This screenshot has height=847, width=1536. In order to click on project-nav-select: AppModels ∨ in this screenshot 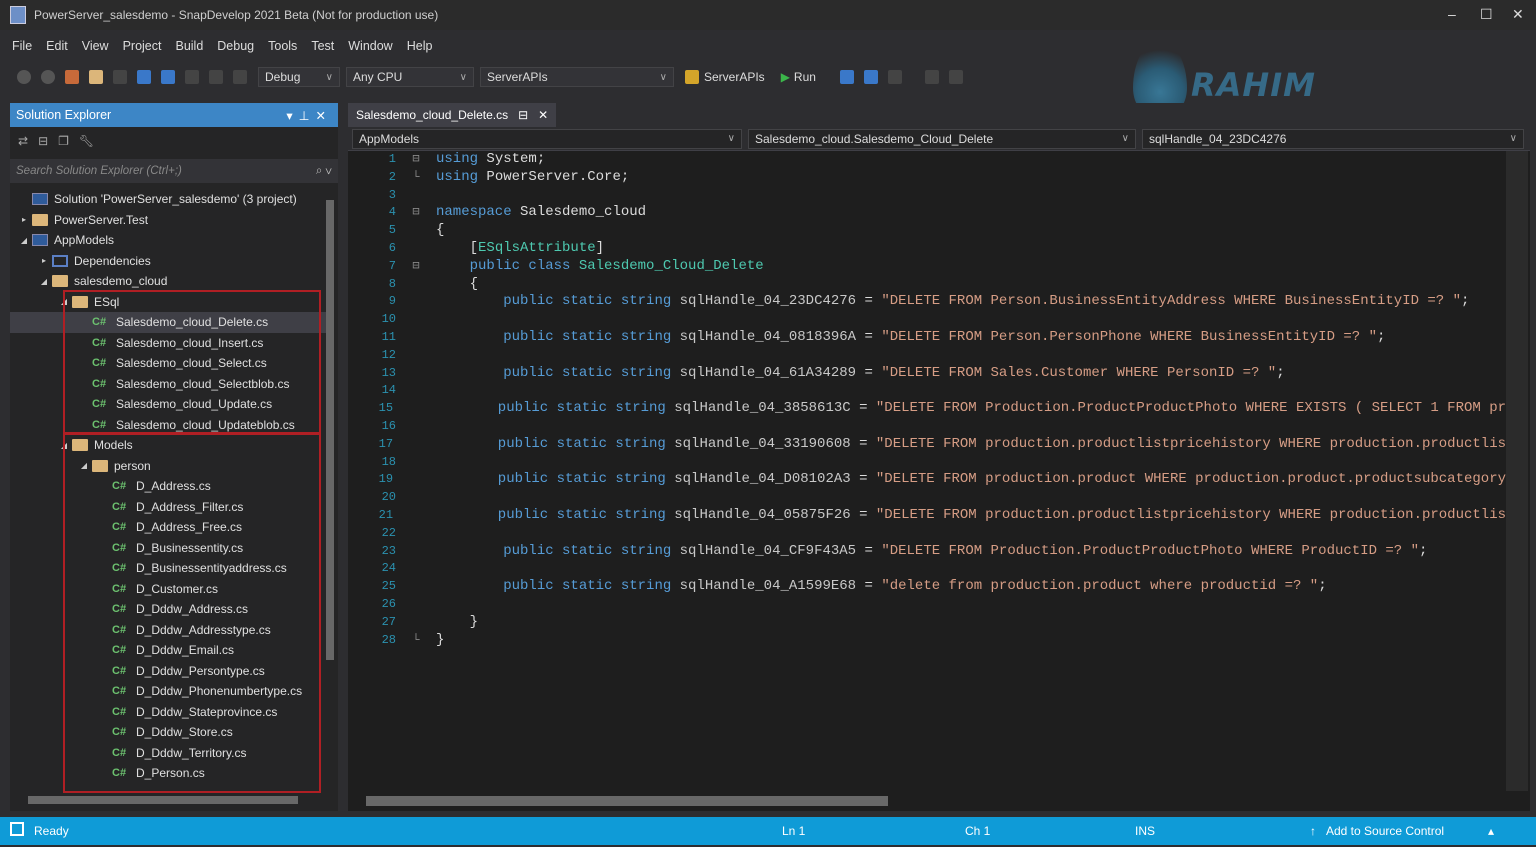, I will do `click(547, 138)`.